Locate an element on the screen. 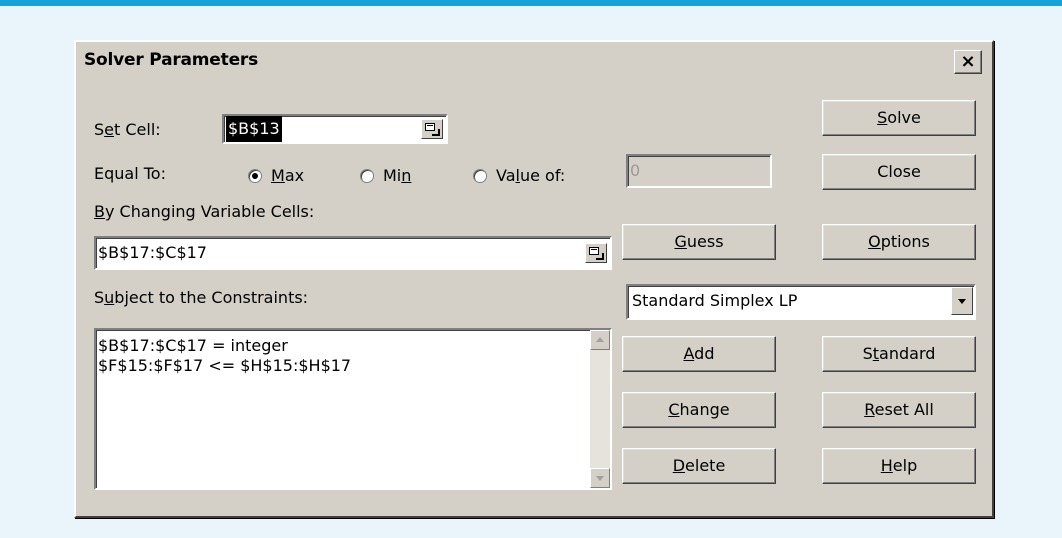  close-button: Close is located at coordinates (899, 172).